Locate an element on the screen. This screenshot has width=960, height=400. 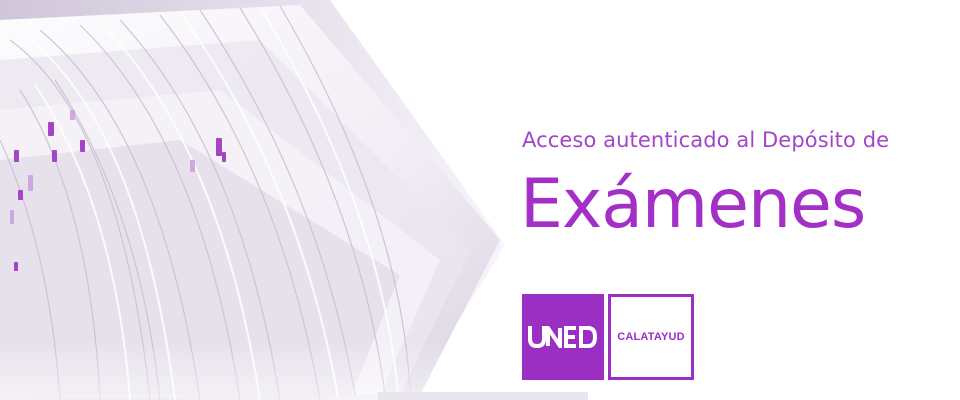
uned-wordmark-icon is located at coordinates (563, 337).